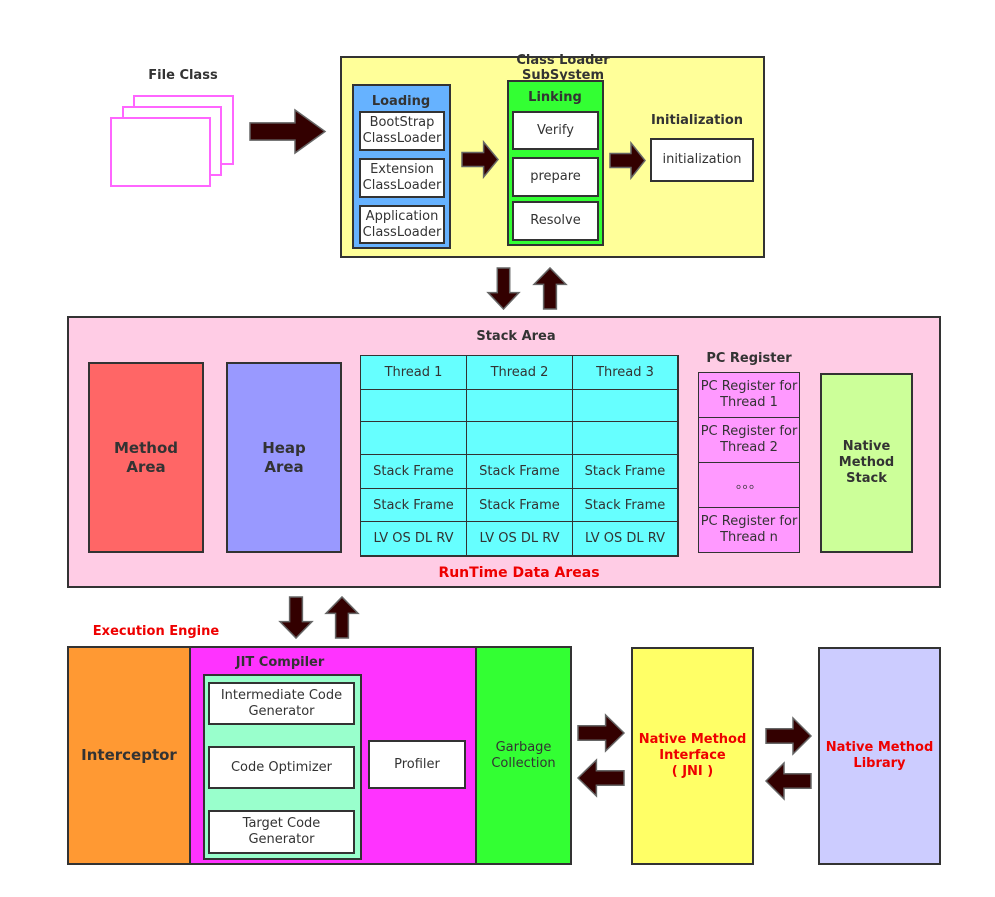 The height and width of the screenshot is (897, 995). I want to click on file-icon, so click(160, 152).